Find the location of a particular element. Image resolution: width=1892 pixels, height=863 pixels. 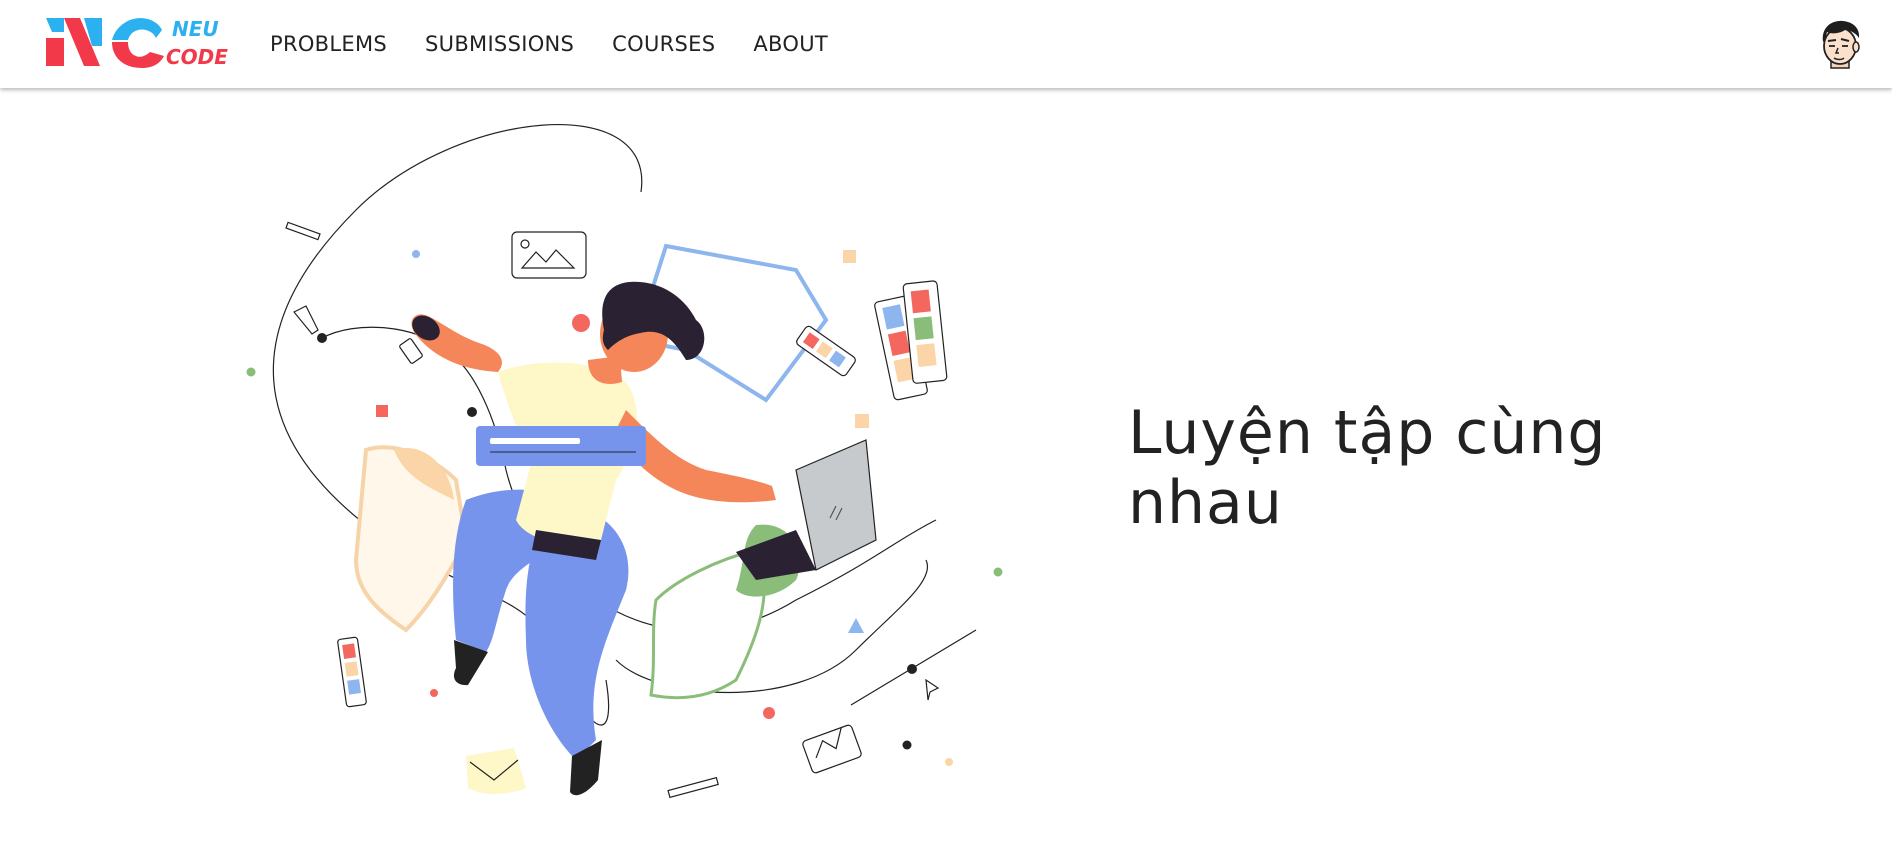

pen-nib-icon is located at coordinates (306, 320).